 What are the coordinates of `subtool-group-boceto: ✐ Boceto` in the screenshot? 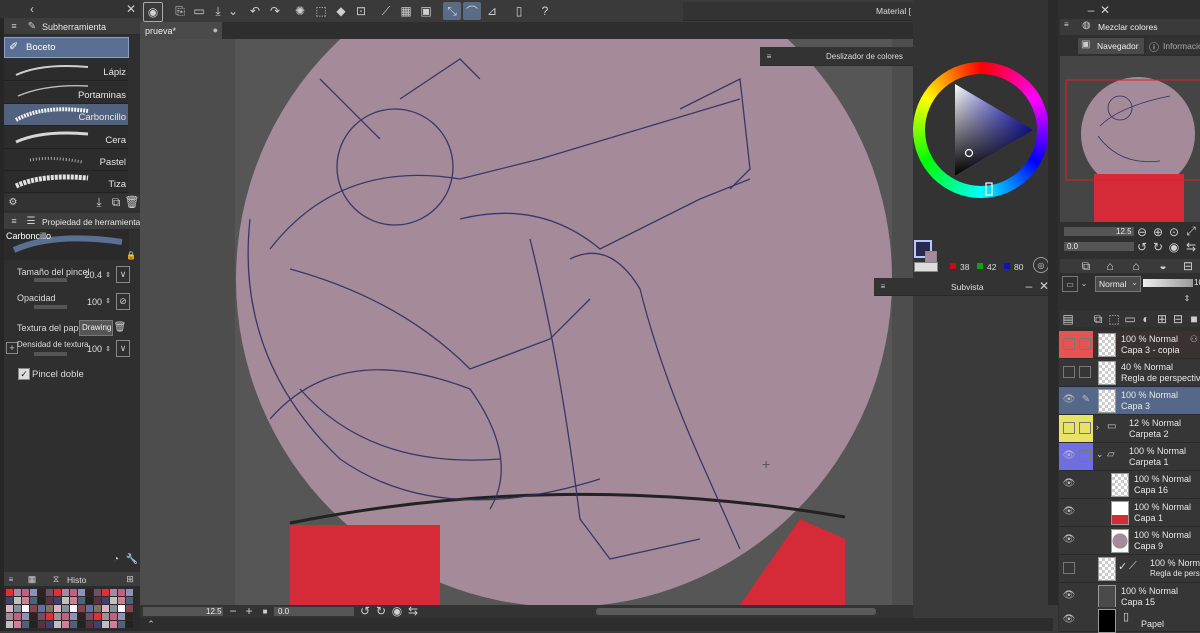 It's located at (66, 47).